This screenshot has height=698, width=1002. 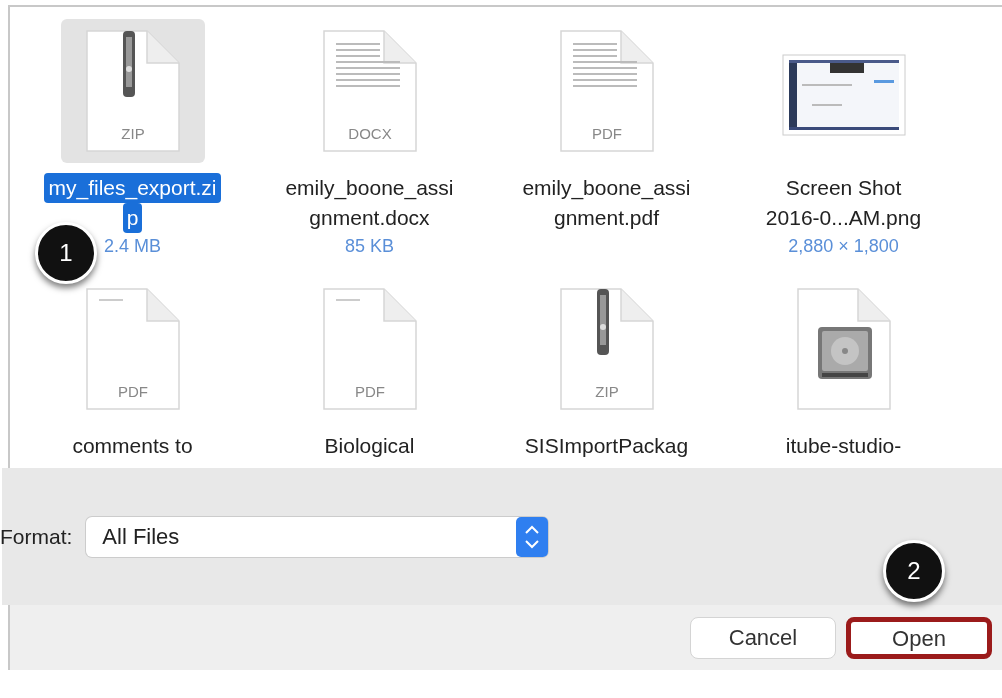 What do you see at coordinates (369, 246) in the screenshot?
I see `file-detail: 85 KB` at bounding box center [369, 246].